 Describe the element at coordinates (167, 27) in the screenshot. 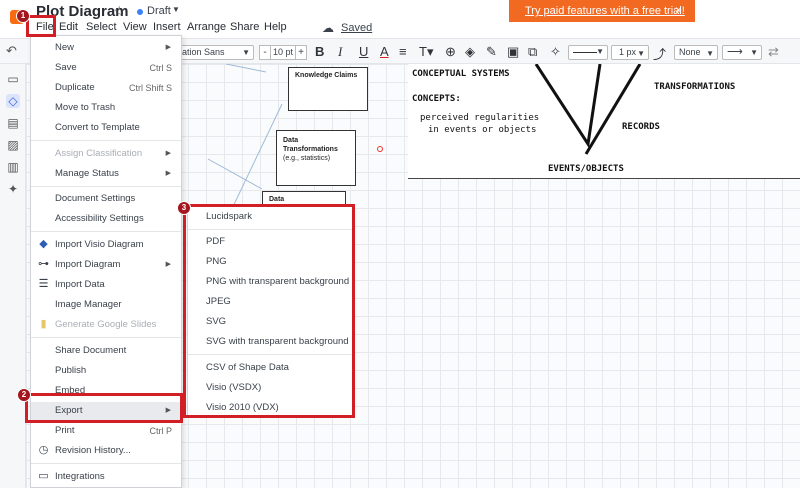

I see `menu-insert: Insert` at that location.